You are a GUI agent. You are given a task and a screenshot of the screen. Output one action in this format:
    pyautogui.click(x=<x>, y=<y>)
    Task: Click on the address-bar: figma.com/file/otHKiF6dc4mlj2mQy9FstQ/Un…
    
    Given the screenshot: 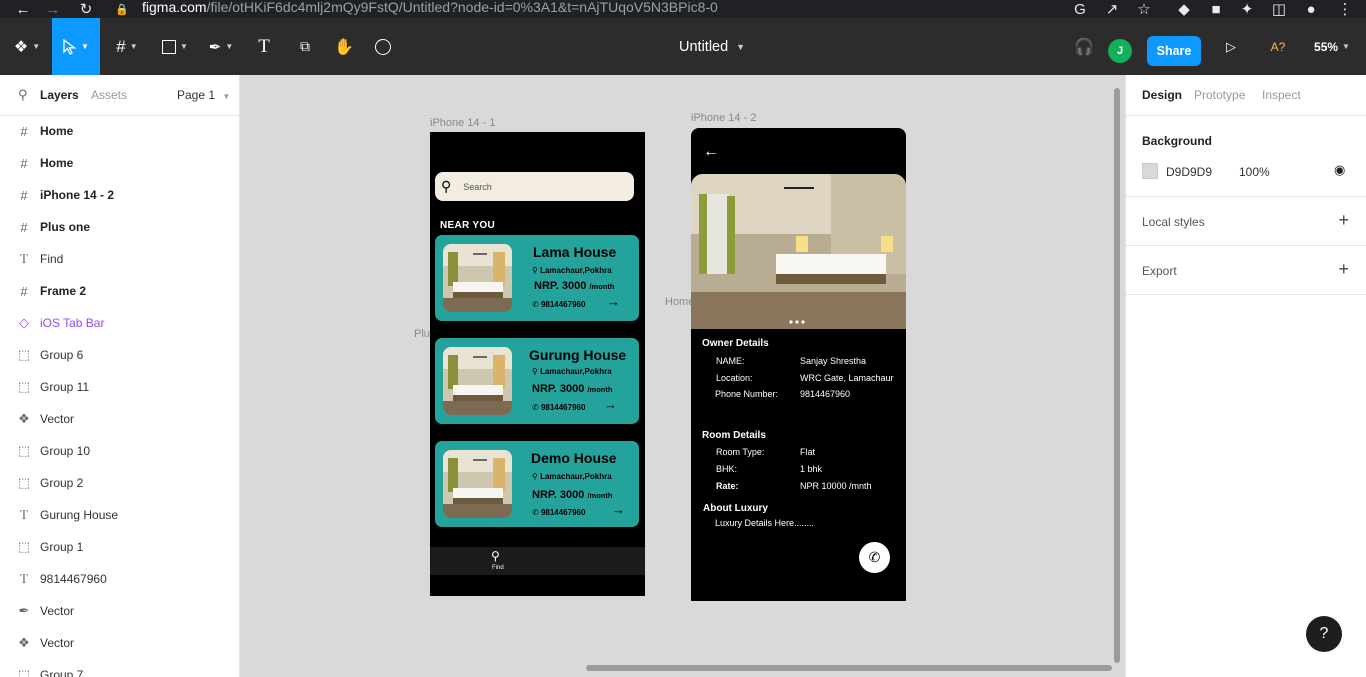 What is the action you would take?
    pyautogui.click(x=430, y=9)
    